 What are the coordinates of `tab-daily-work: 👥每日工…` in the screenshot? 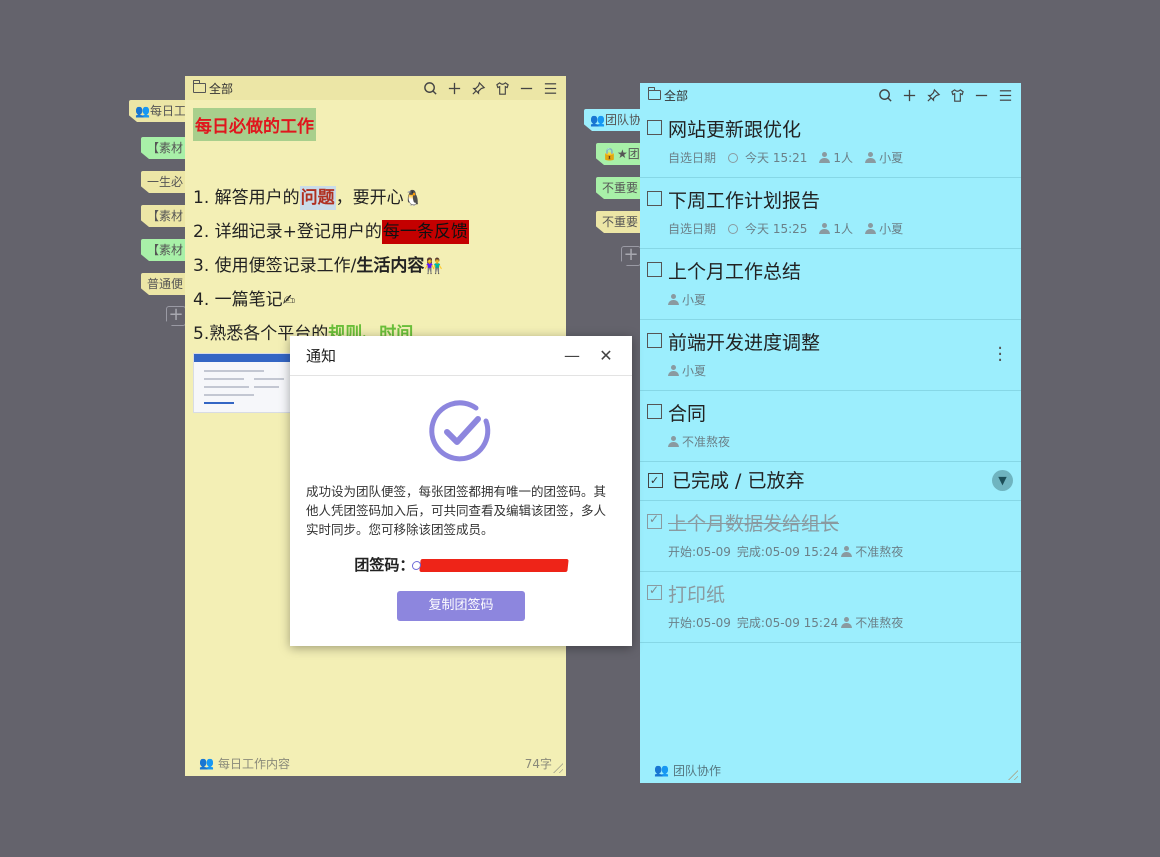 It's located at (158, 111).